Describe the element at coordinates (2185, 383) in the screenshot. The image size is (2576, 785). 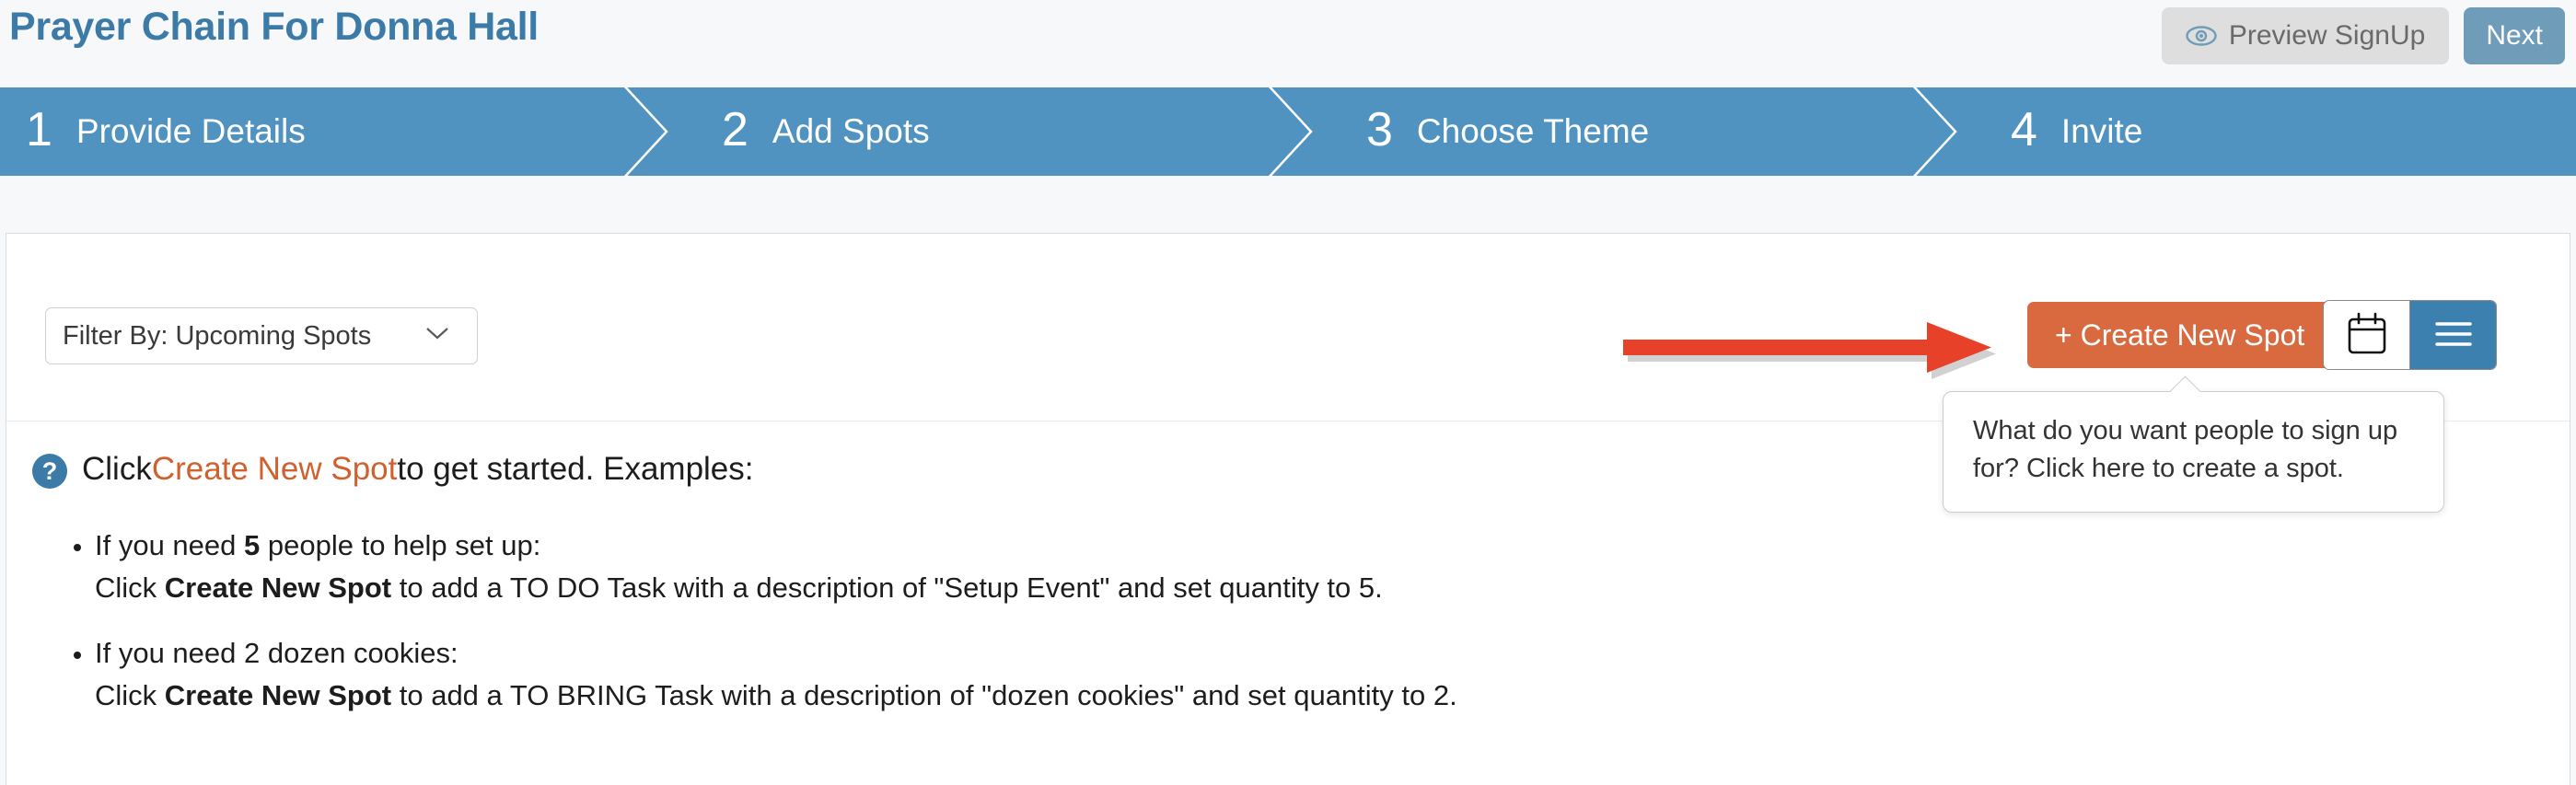
I see `tooltip-pointer` at that location.